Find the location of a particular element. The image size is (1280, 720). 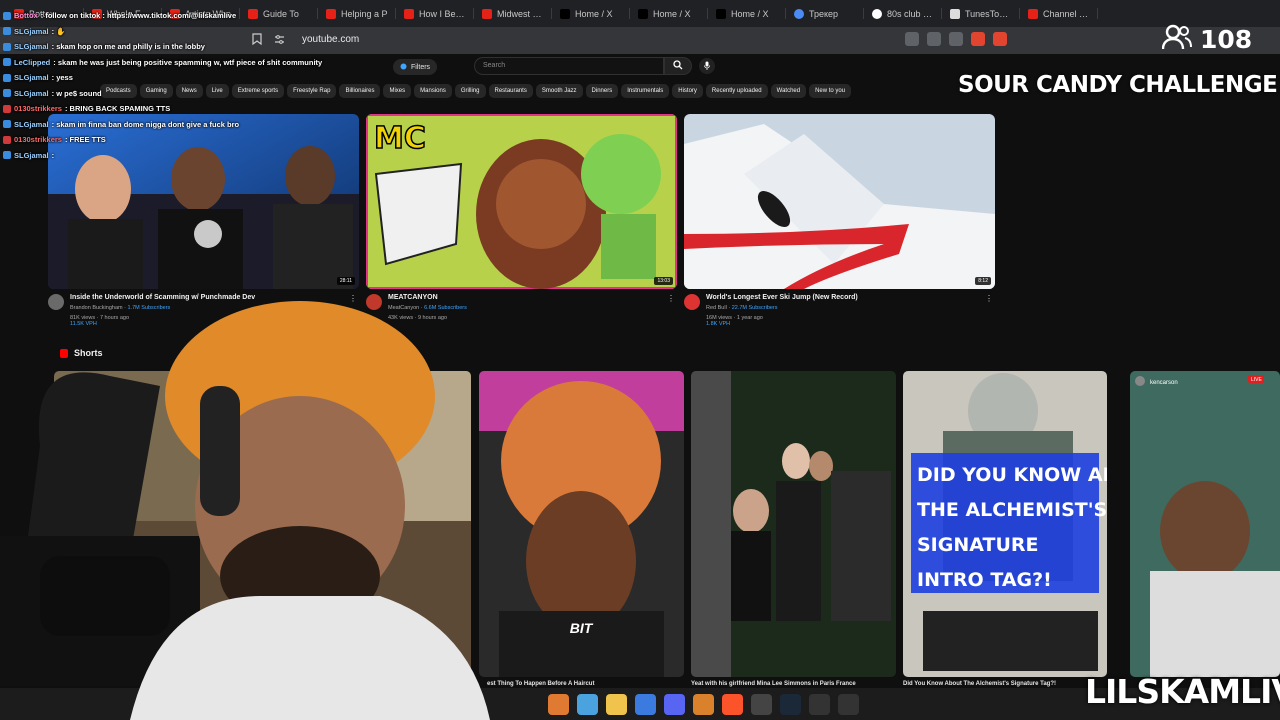

app3-icon is located at coordinates (819, 704).